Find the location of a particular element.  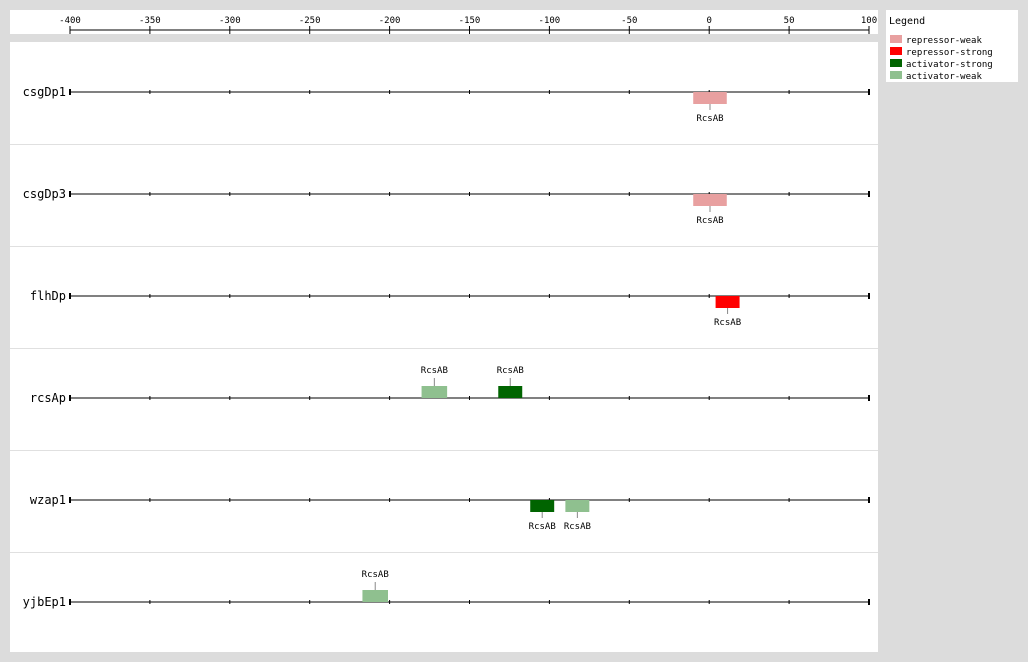

legend-label-repressor-weak: repressor-weak is located at coordinates (944, 41).